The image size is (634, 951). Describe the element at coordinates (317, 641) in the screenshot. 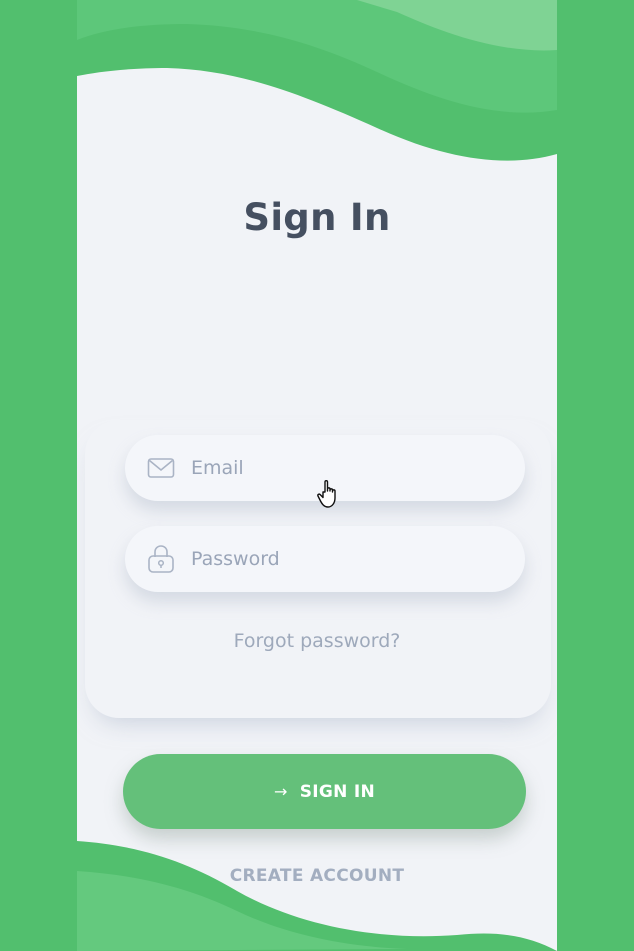

I see `forgot-password-link: Forgot password?` at that location.